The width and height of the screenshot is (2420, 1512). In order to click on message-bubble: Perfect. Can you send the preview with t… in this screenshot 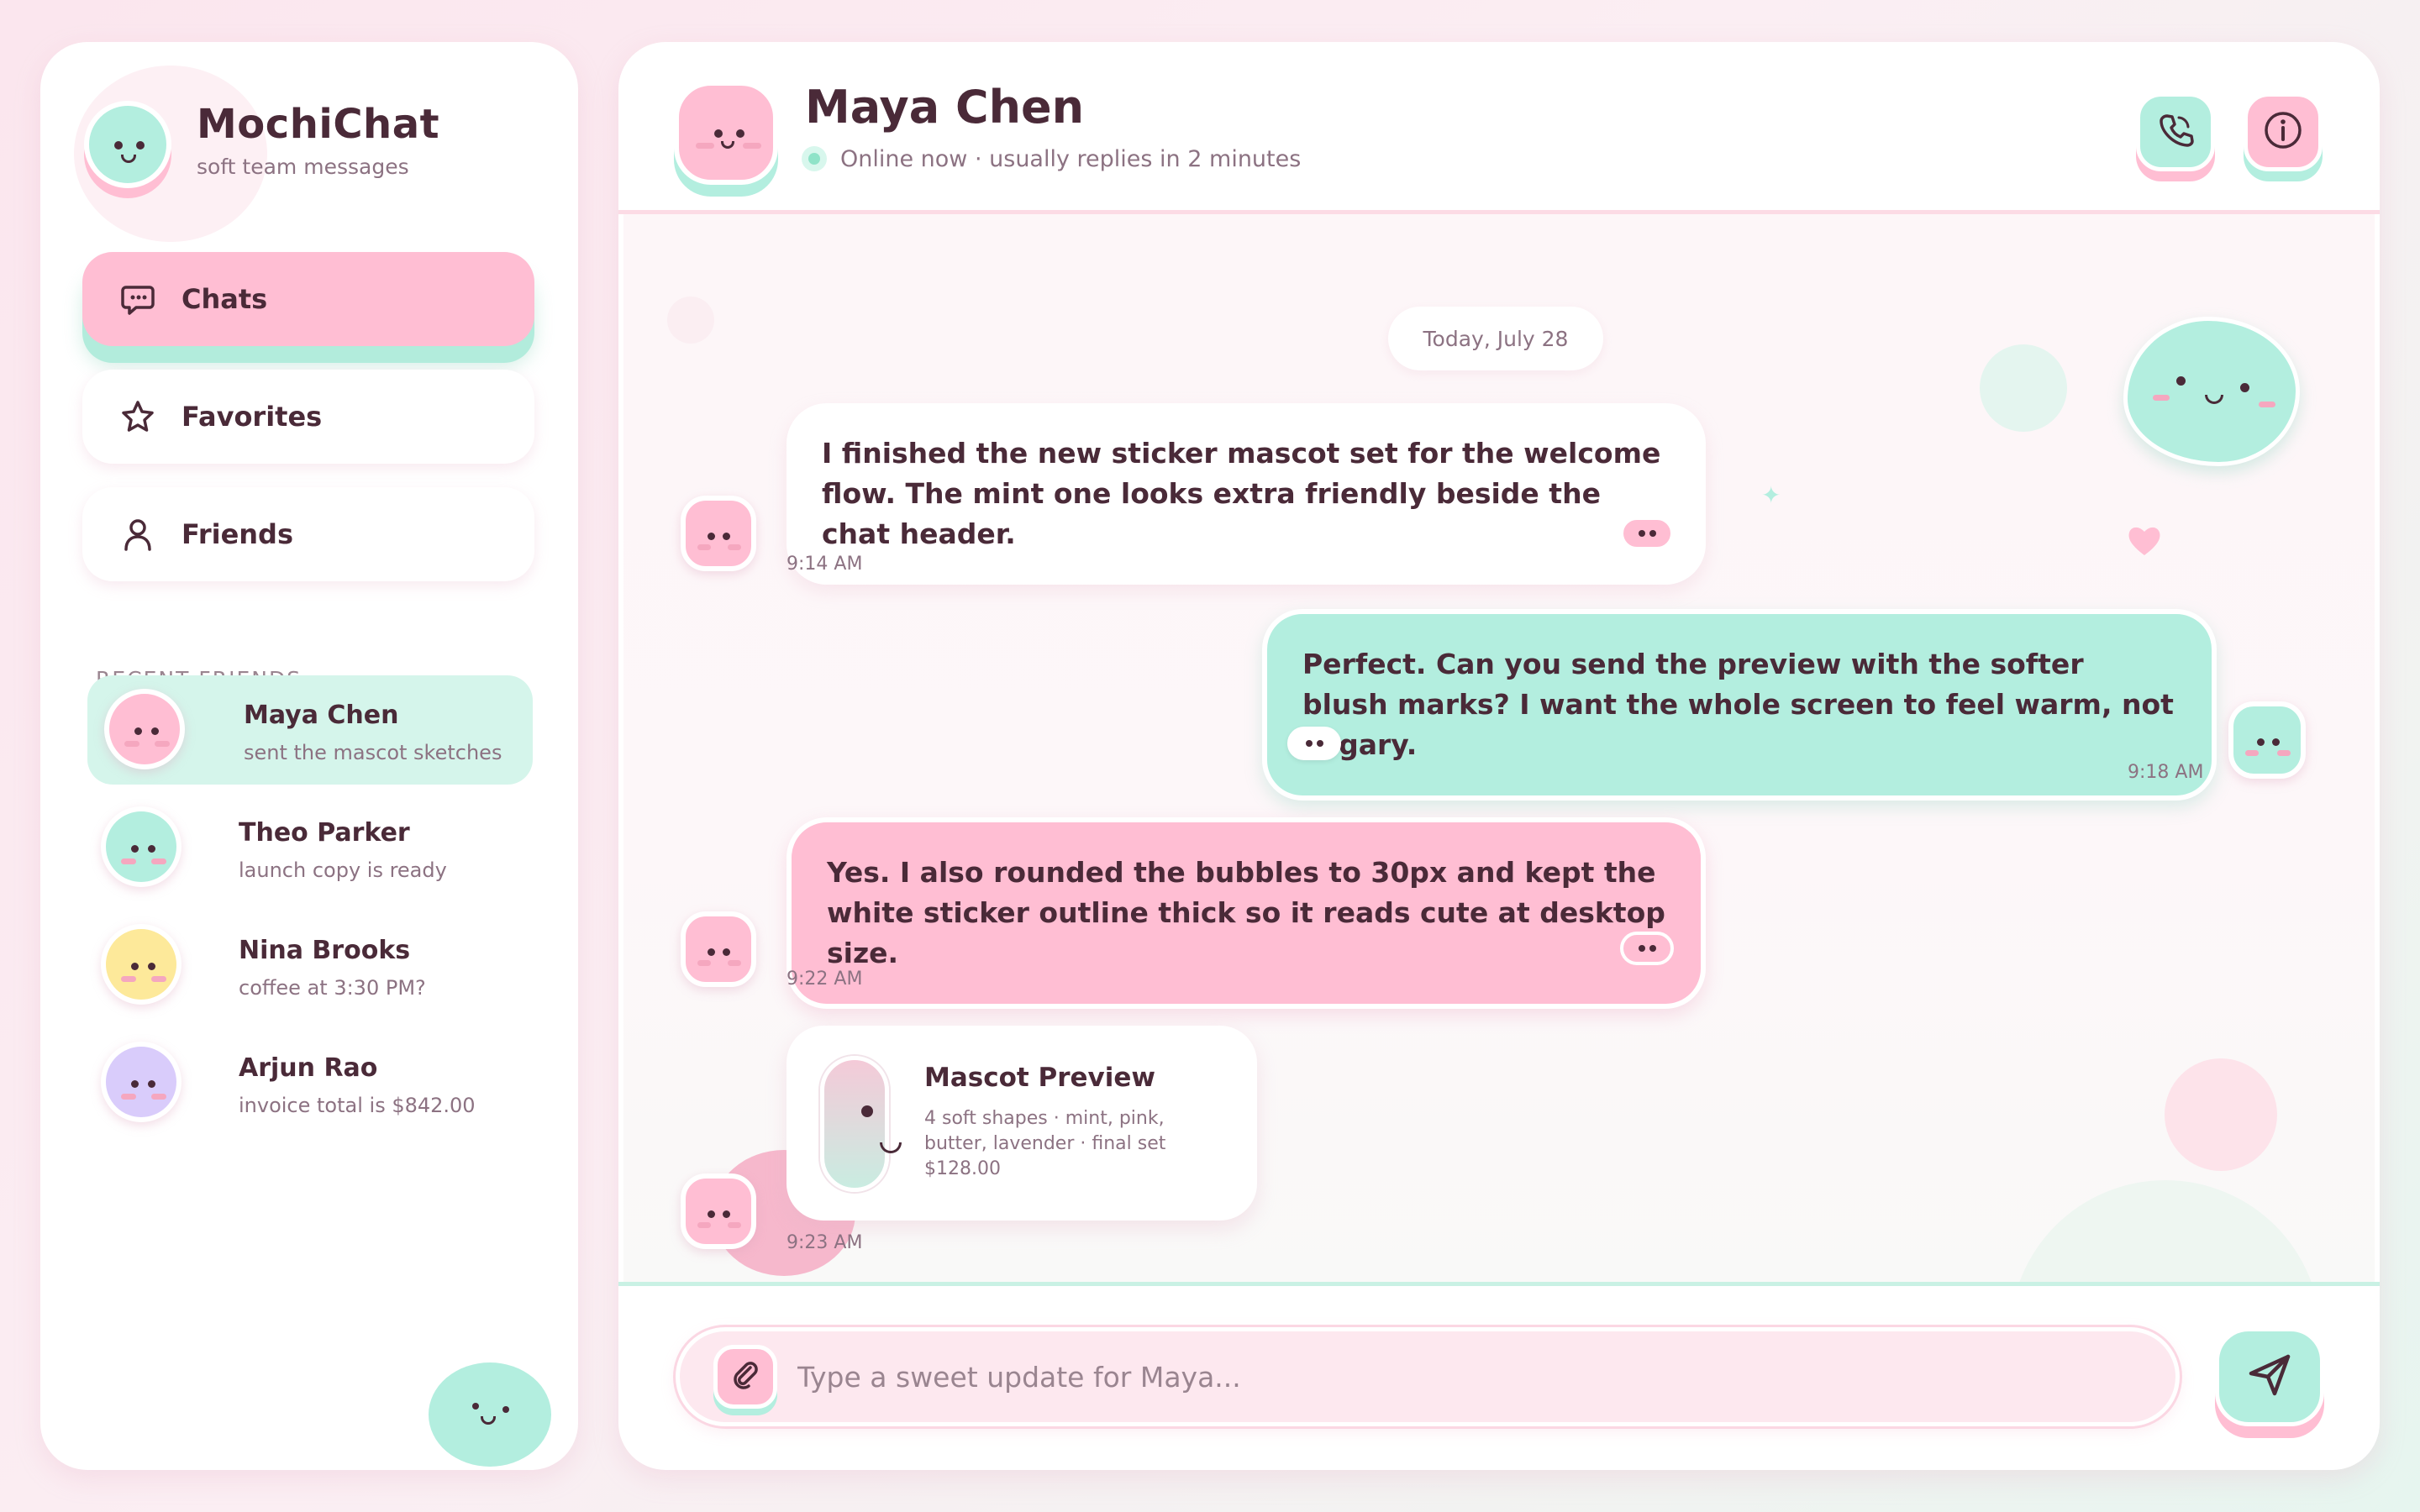, I will do `click(1740, 705)`.